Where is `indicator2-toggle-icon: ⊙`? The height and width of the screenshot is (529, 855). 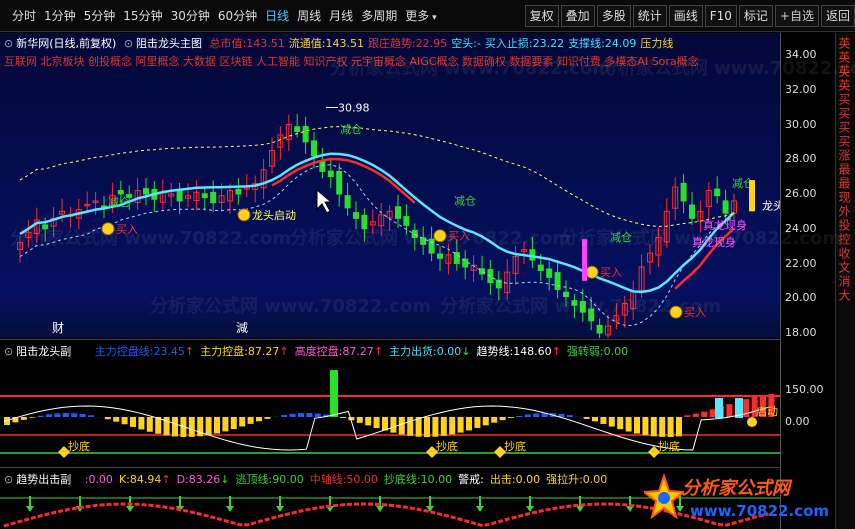
indicator2-toggle-icon: ⊙ is located at coordinates (8, 479).